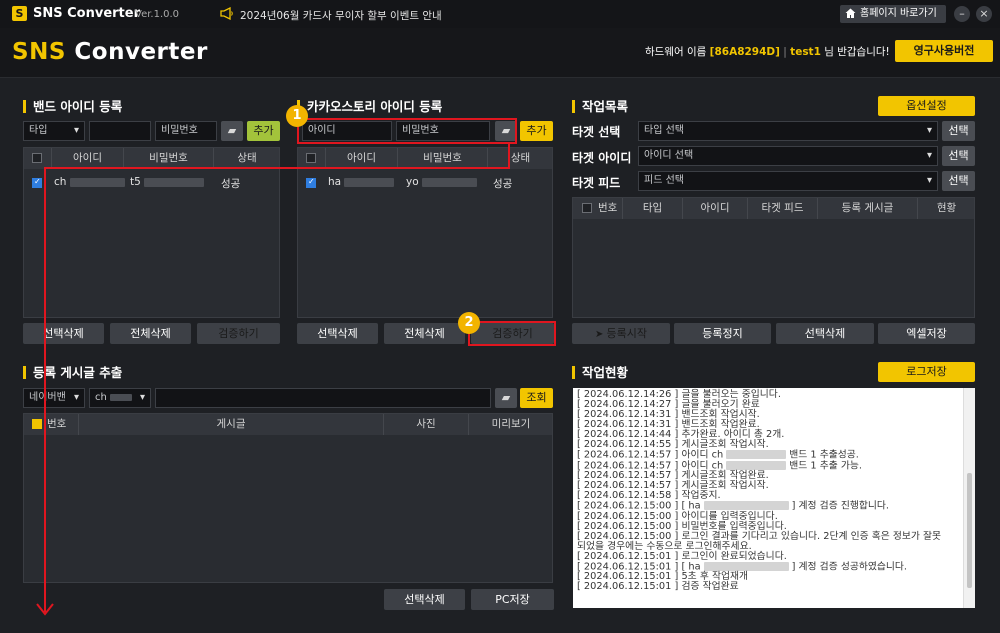 The image size is (1000, 633). What do you see at coordinates (788, 131) in the screenshot?
I see `target-type-select: 타입 선택` at bounding box center [788, 131].